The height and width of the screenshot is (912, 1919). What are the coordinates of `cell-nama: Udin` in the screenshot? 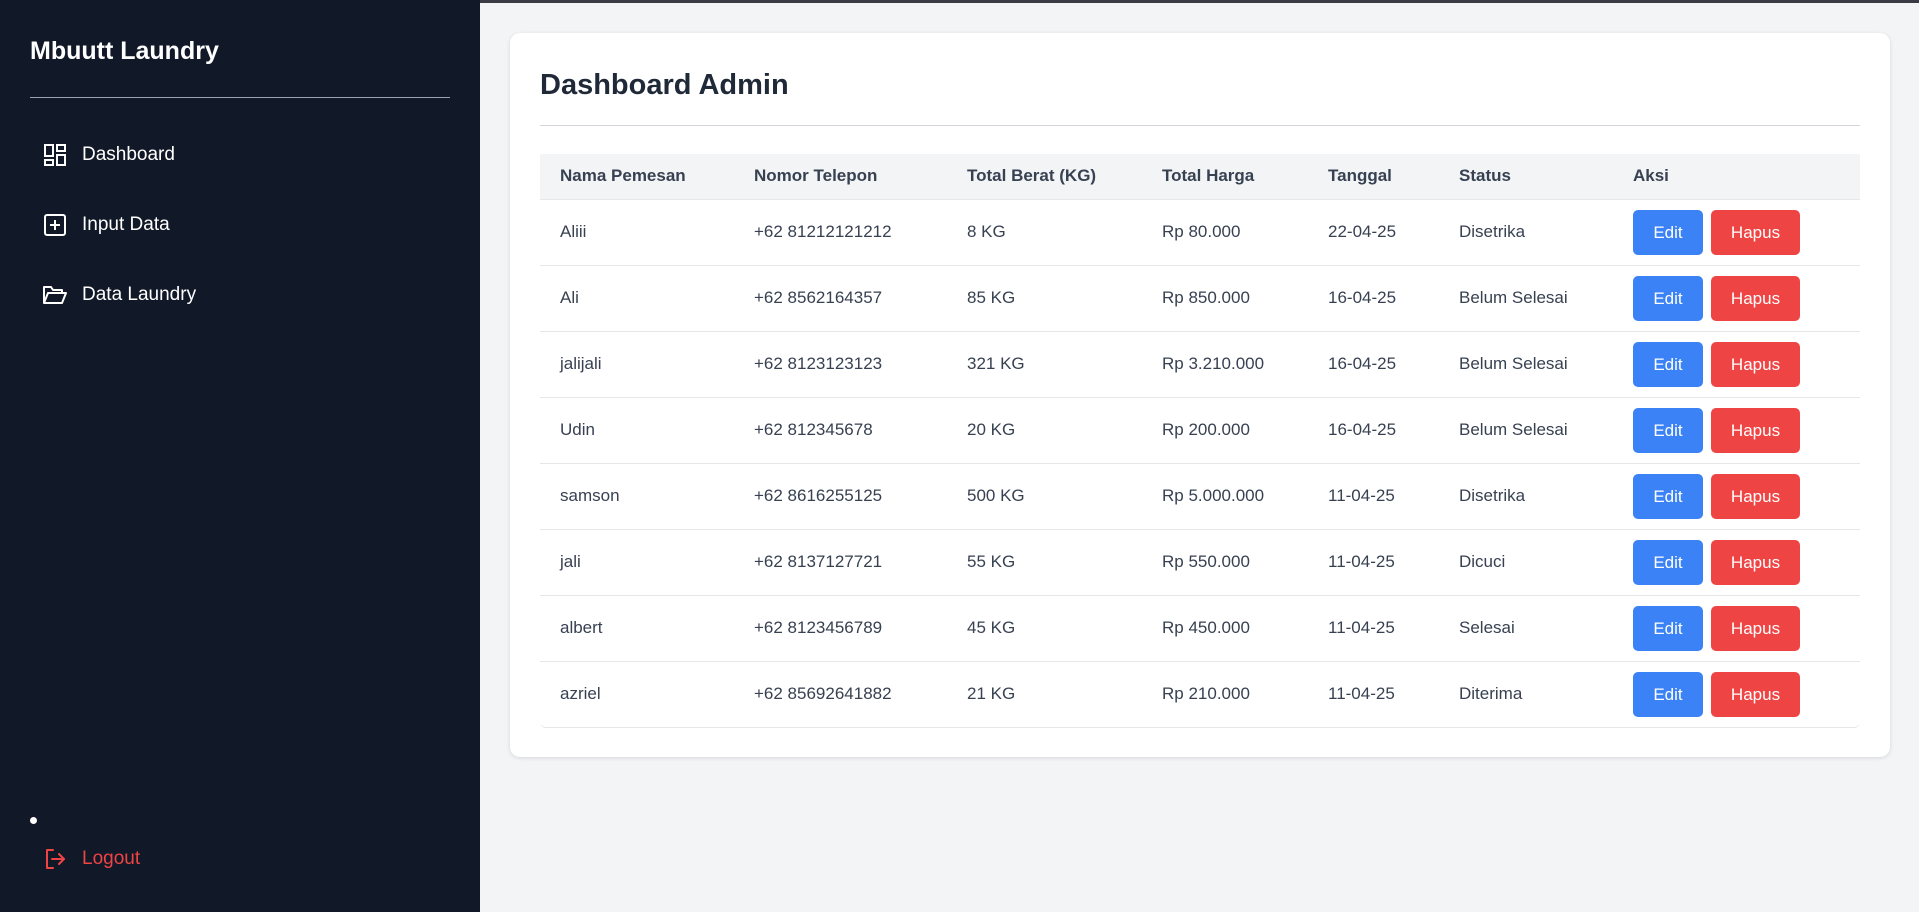 It's located at (577, 429).